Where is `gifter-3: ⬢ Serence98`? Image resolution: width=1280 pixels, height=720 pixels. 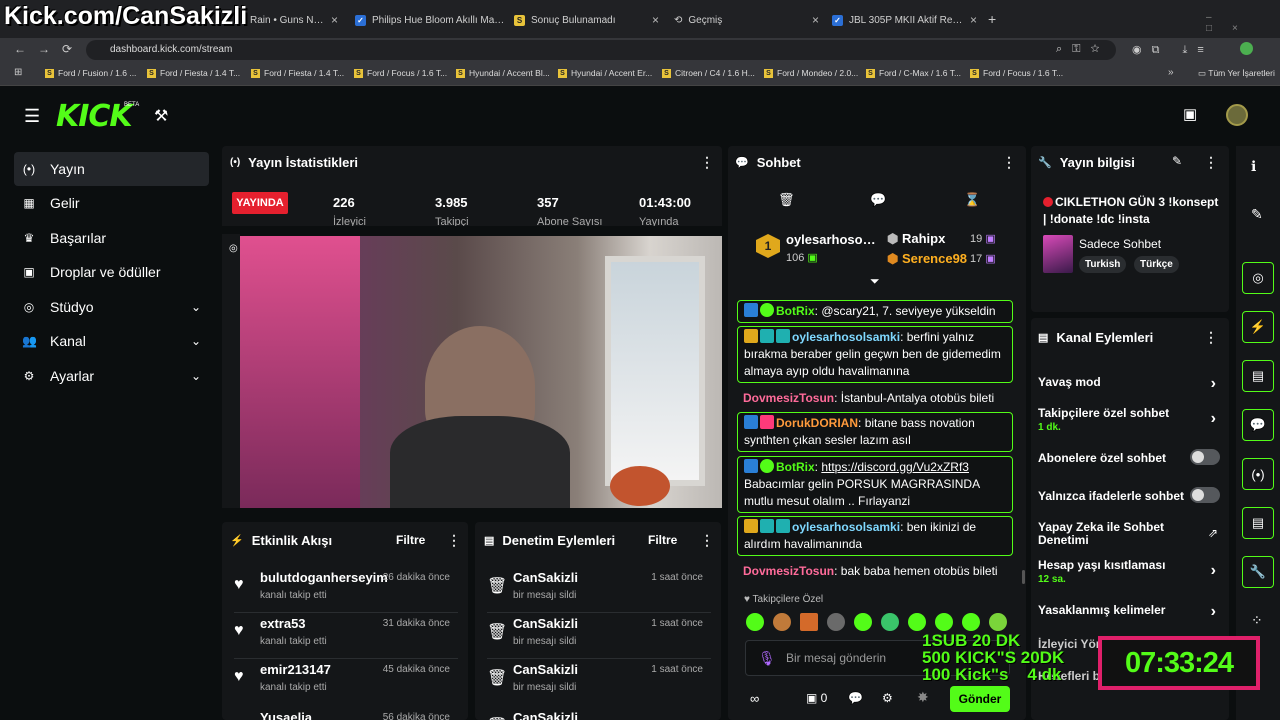
gifter-3: ⬢ Serence98 is located at coordinates (927, 259).